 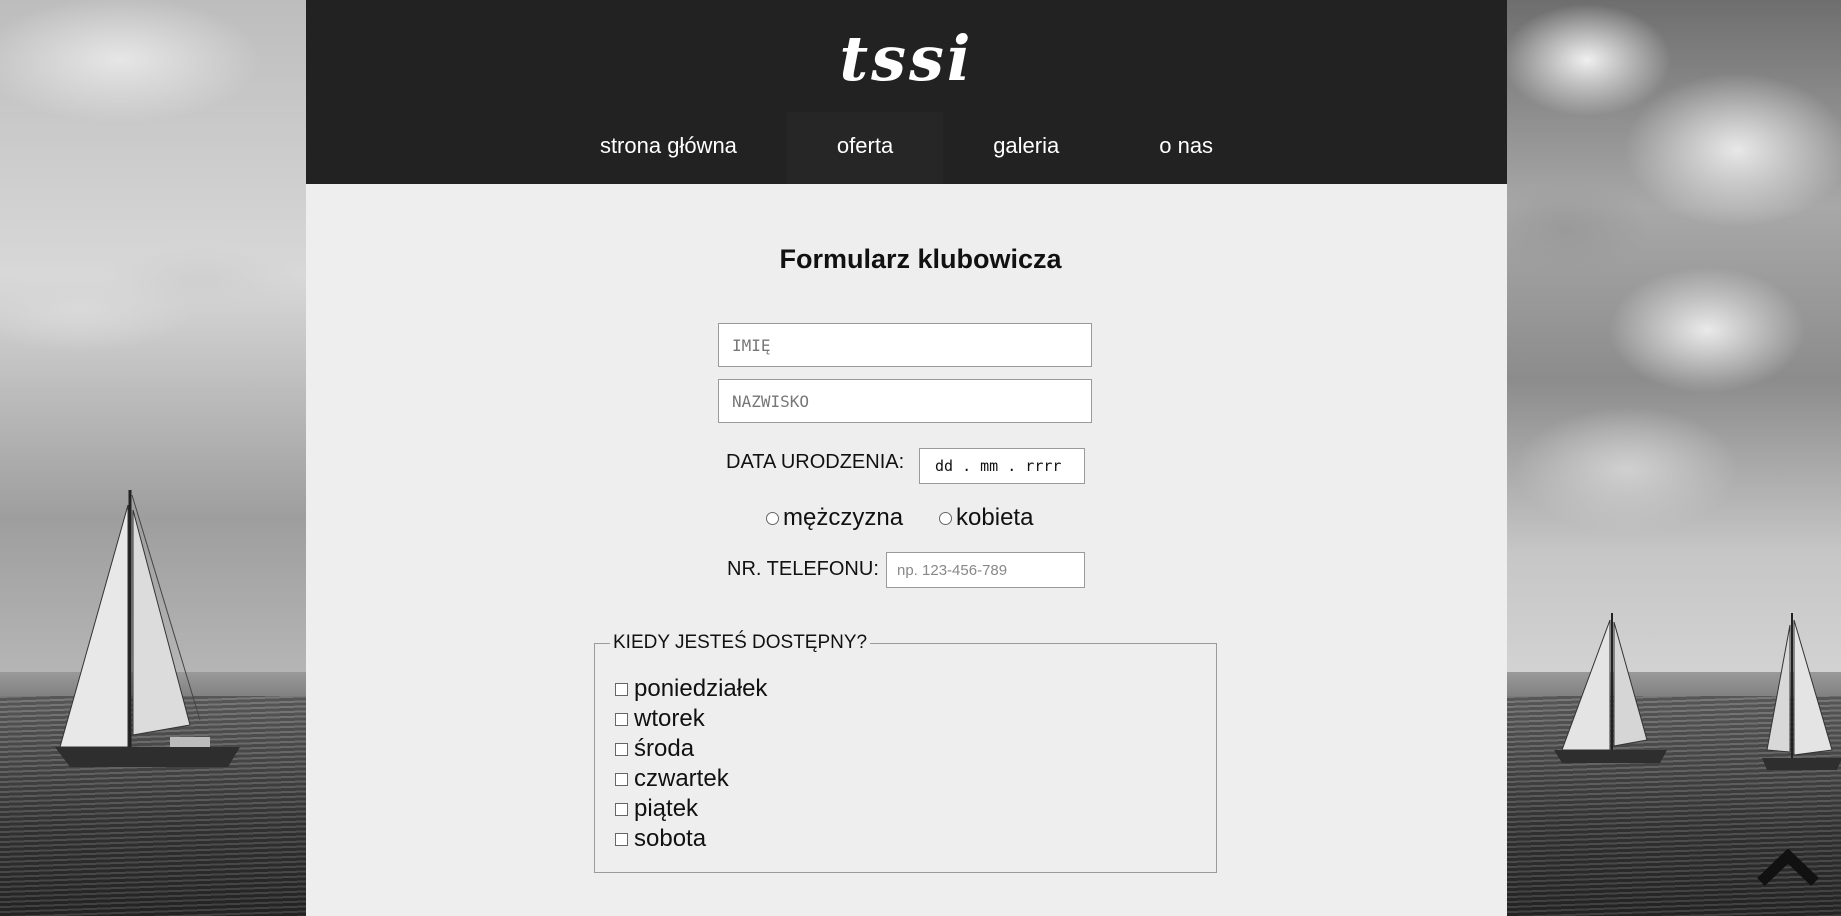 I want to click on main-nav: strona główna oferta galeria o nas, so click(x=906, y=148).